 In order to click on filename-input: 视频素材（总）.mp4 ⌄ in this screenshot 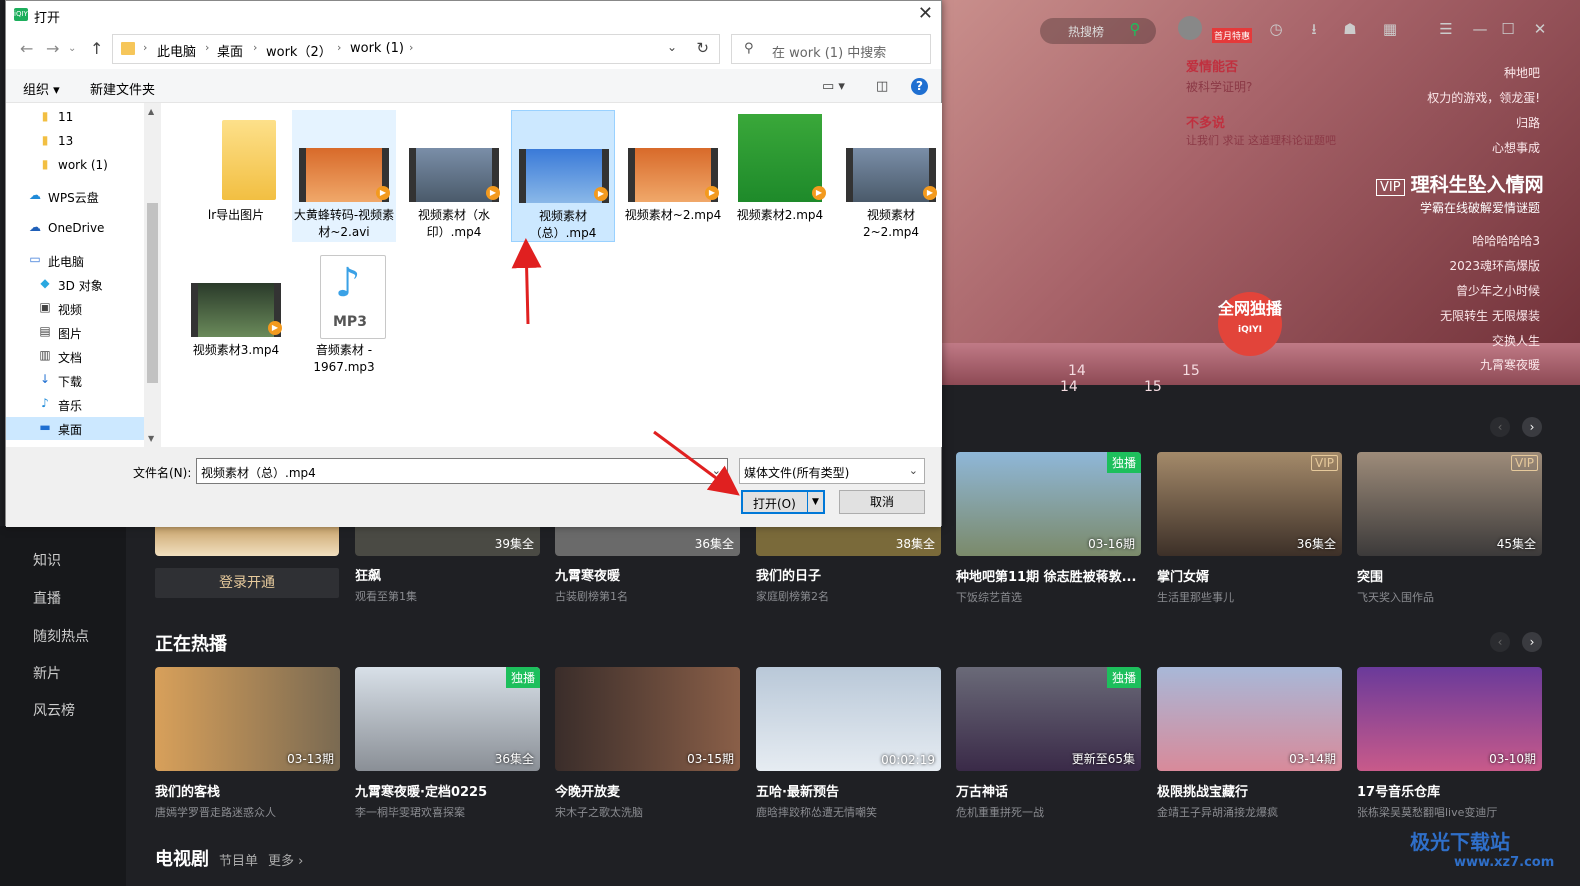, I will do `click(462, 471)`.